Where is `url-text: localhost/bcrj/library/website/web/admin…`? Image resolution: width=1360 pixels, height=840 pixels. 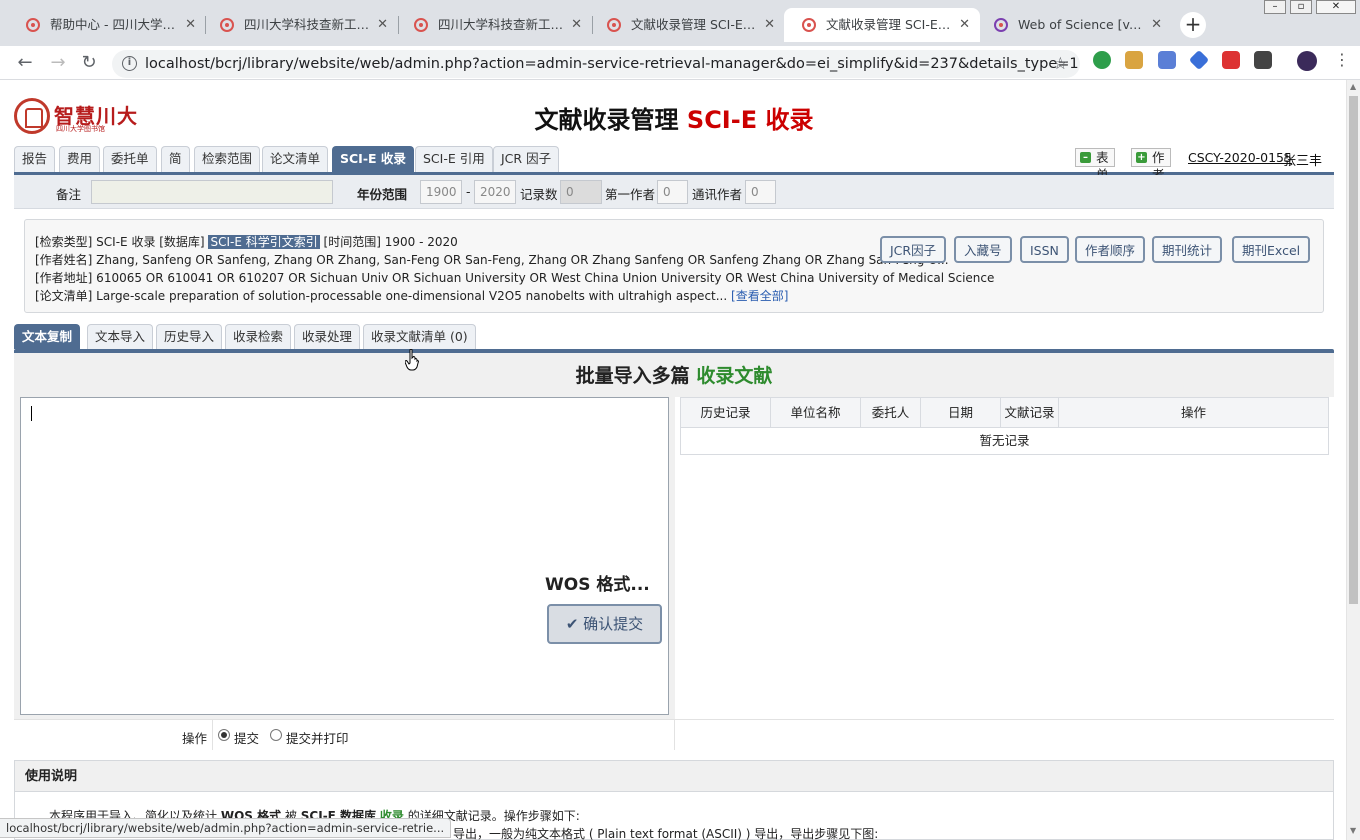 url-text: localhost/bcrj/library/website/web/admin… is located at coordinates (612, 64).